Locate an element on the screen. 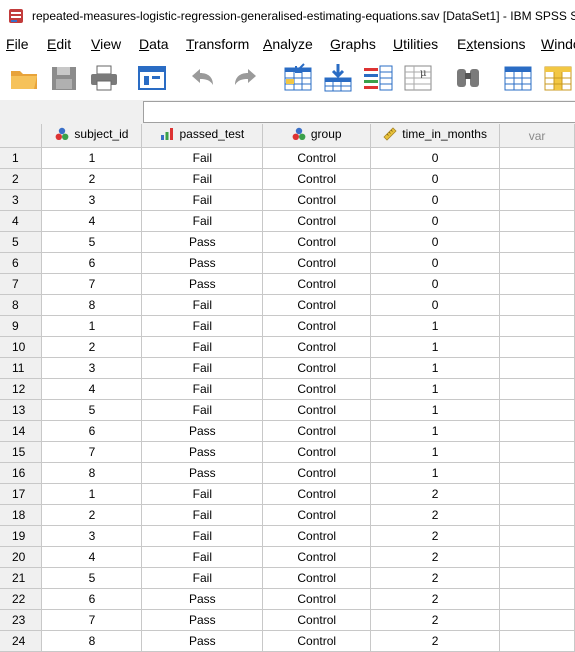 The width and height of the screenshot is (575, 652). column-header-var: var is located at coordinates (537, 136).